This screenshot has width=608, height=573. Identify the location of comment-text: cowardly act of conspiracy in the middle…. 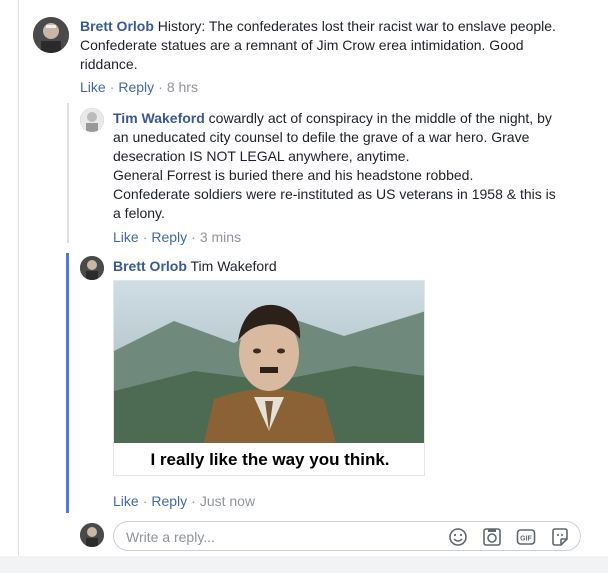
(378, 118).